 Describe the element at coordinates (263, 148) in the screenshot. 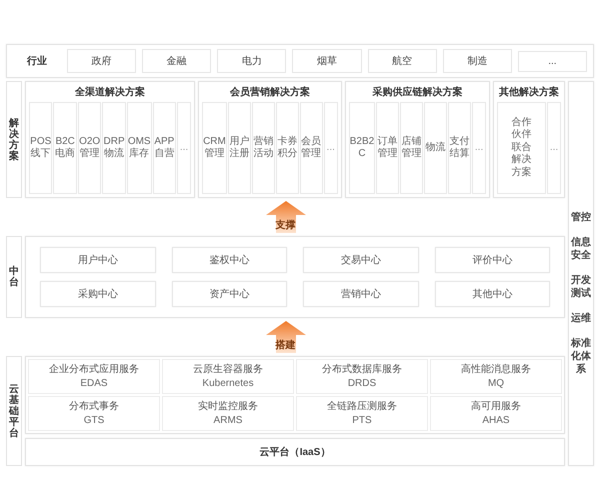

I see `solution-item: 营销活动` at that location.